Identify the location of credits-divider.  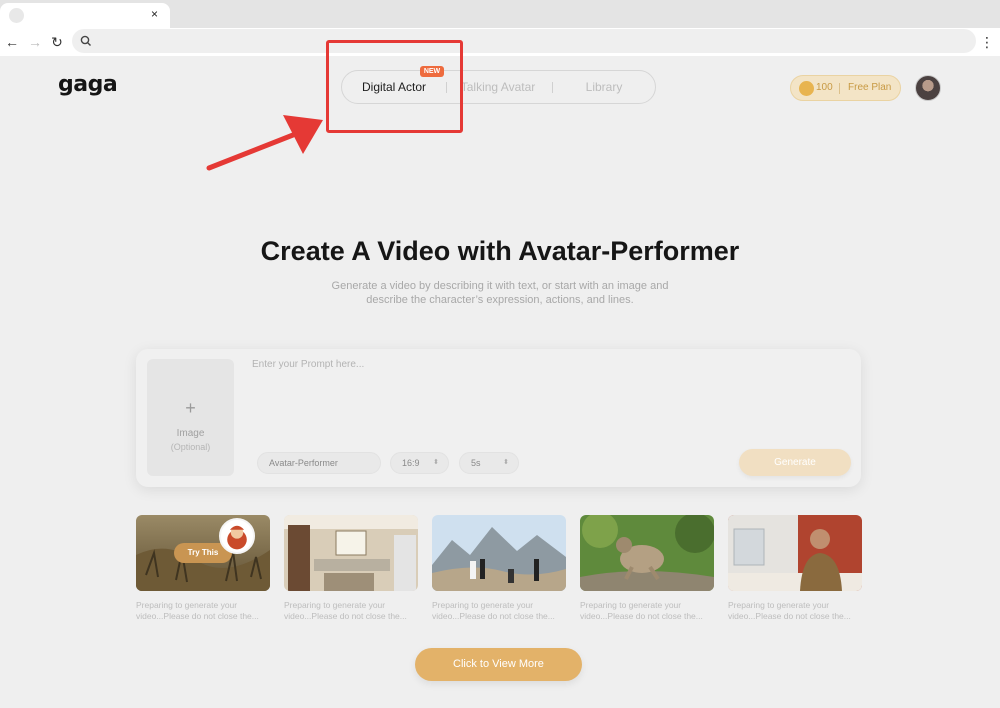
(839, 88).